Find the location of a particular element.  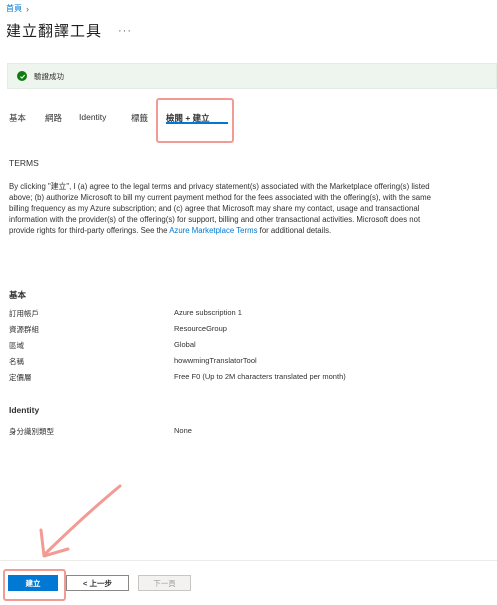

next-button: 下一頁 is located at coordinates (164, 583).